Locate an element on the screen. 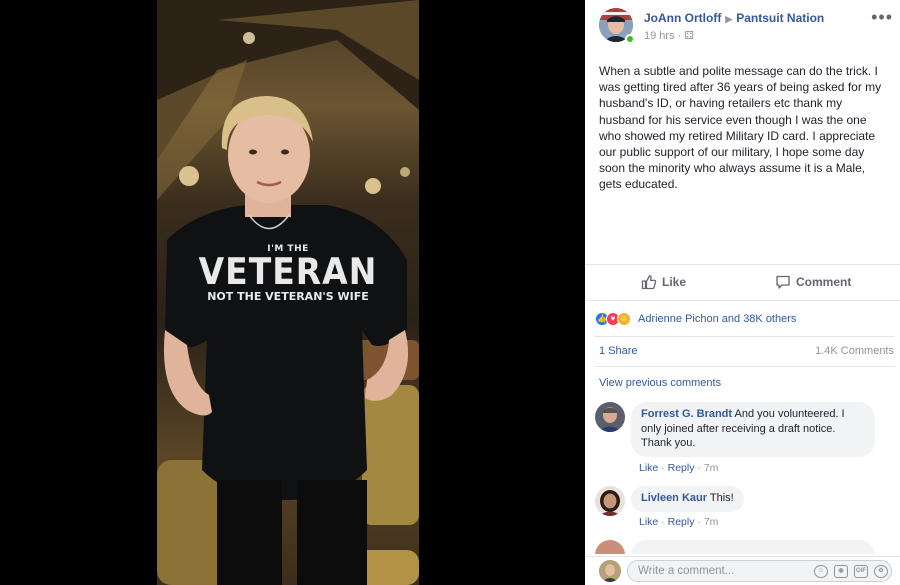 The height and width of the screenshot is (585, 900). post-actions-bar: Like Comment is located at coordinates (742, 282).